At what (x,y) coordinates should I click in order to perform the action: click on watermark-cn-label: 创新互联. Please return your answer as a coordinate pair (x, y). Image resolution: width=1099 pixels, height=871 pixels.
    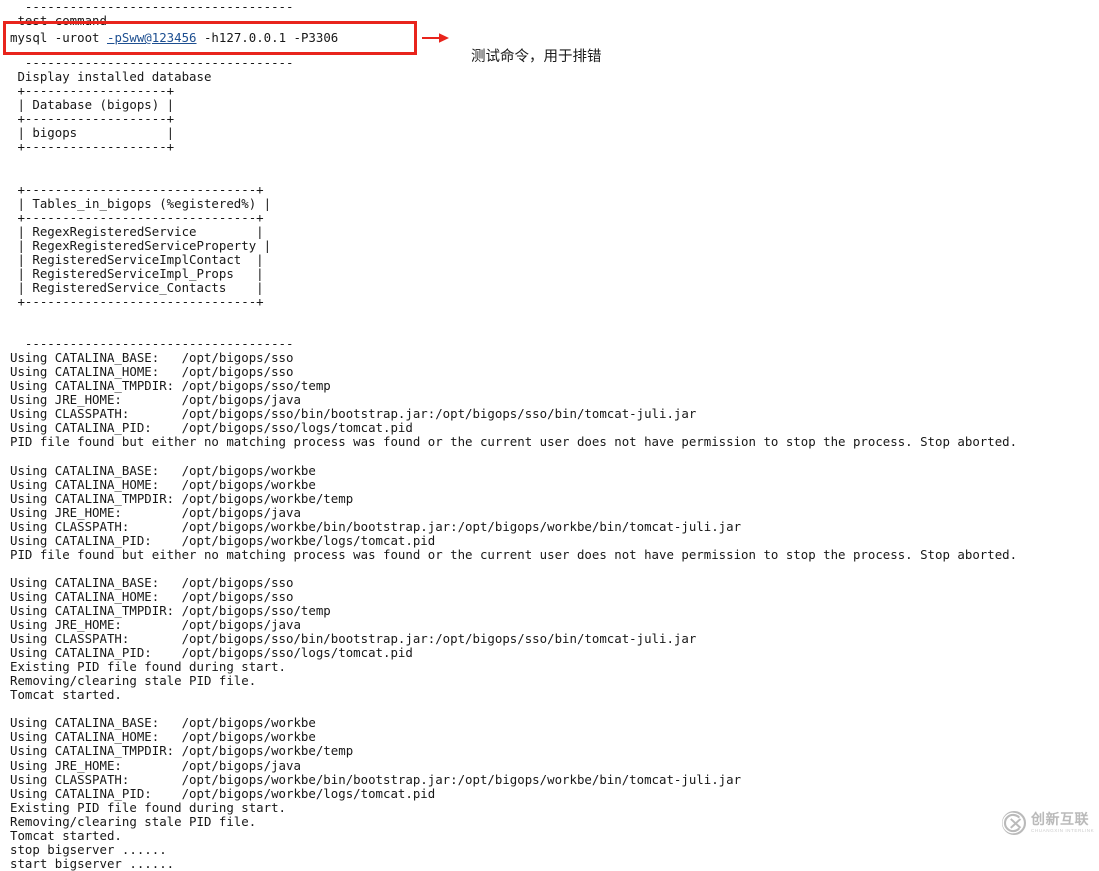
    Looking at the image, I should click on (1060, 819).